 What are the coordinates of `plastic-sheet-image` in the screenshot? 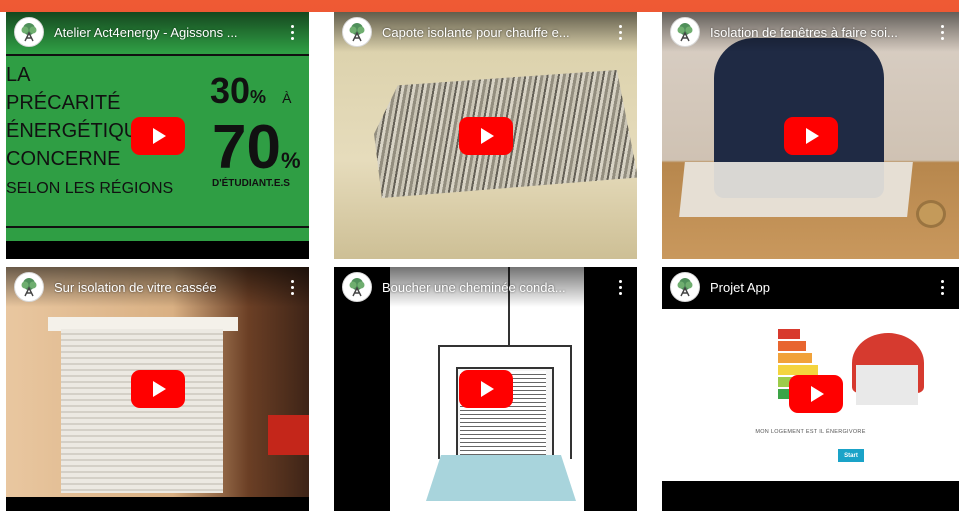 It's located at (796, 189).